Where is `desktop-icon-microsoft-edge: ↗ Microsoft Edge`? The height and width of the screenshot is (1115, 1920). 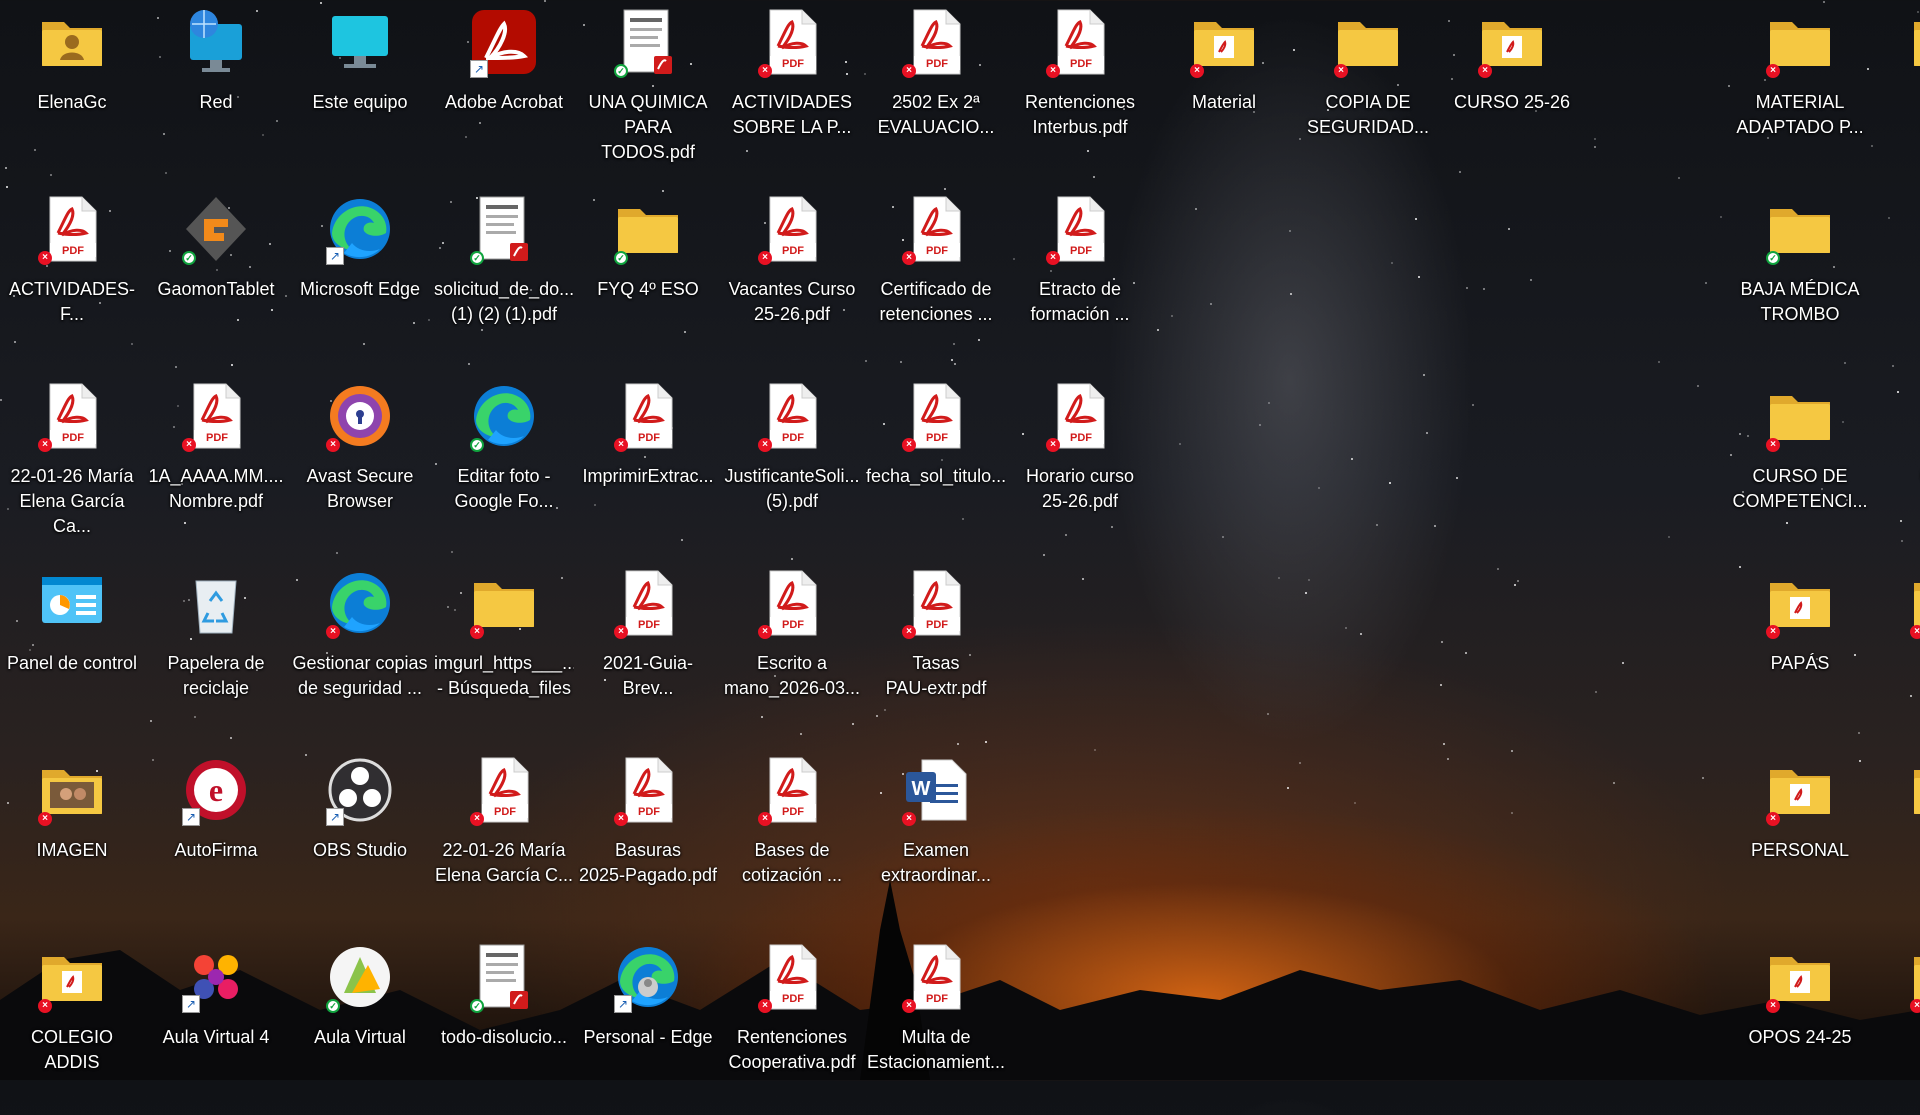 desktop-icon-microsoft-edge: ↗ Microsoft Edge is located at coordinates (360, 277).